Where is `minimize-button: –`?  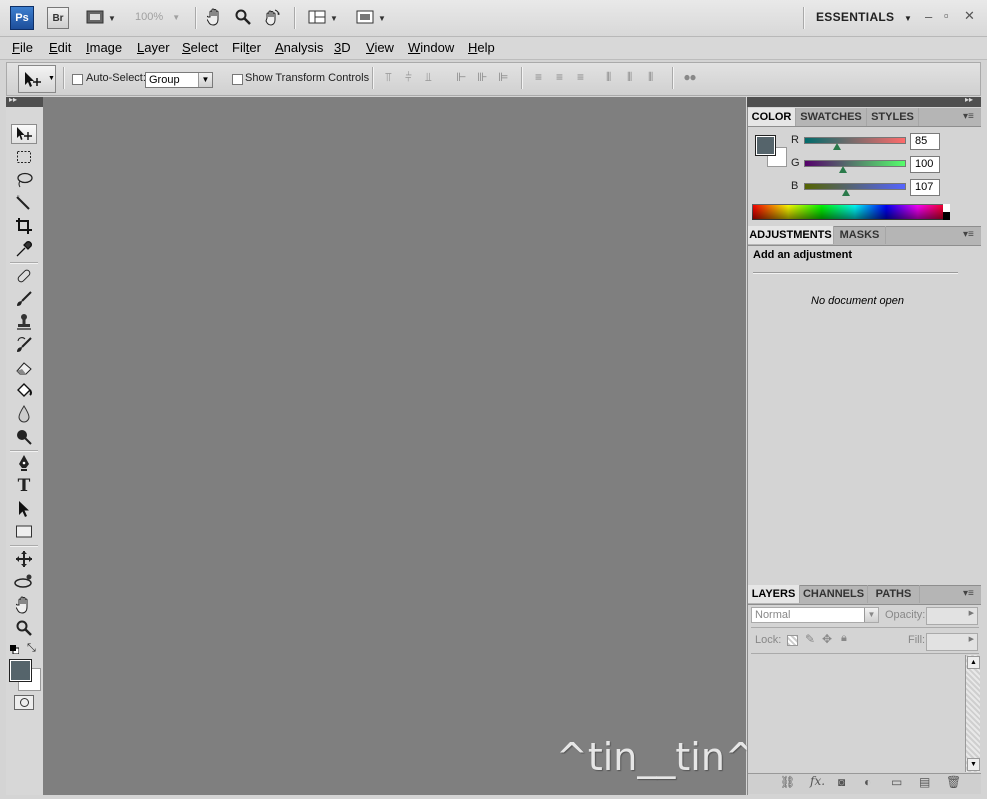
minimize-button: – is located at coordinates (928, 16).